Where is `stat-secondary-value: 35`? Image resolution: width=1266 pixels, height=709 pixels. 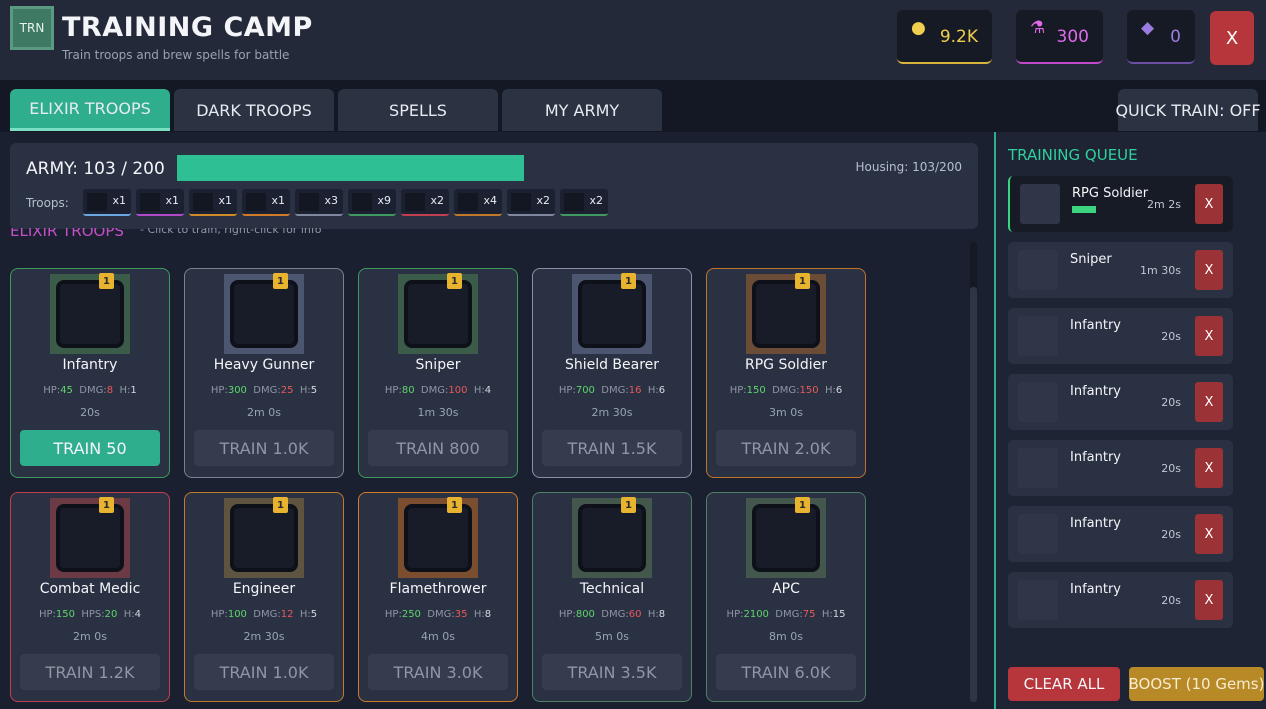
stat-secondary-value: 35 is located at coordinates (461, 614).